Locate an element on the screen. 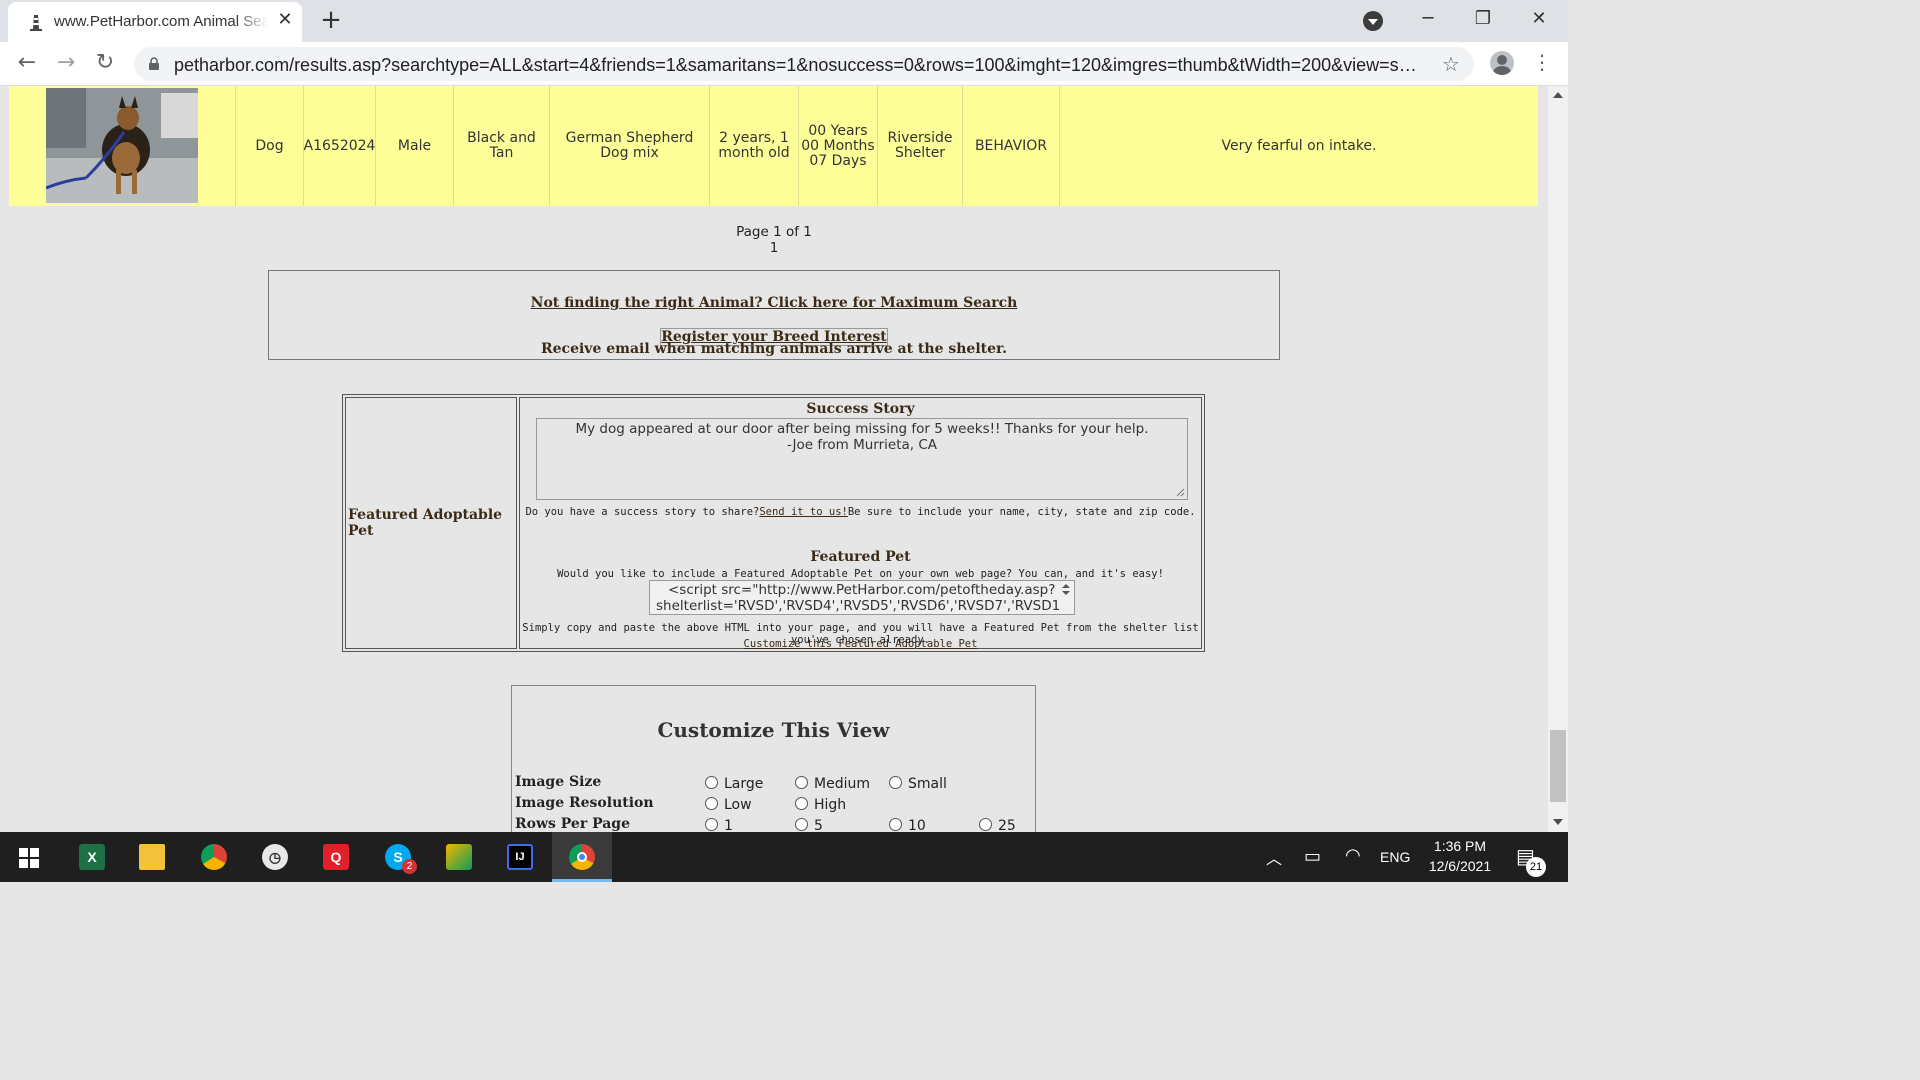 Image resolution: width=1920 pixels, height=1080 pixels. tab-close-icon: ✕ is located at coordinates (285, 20).